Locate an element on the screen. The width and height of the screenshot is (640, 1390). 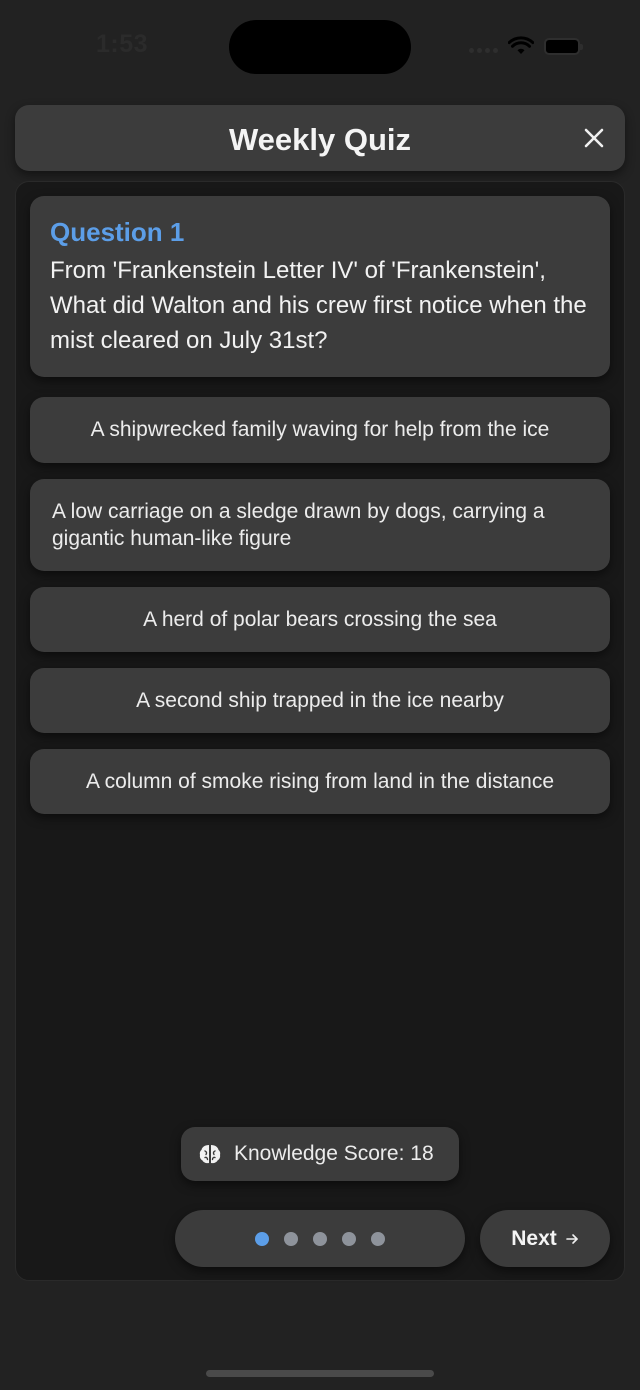
answer-option-3: A herd of polar bears crossing the sea is located at coordinates (320, 619).